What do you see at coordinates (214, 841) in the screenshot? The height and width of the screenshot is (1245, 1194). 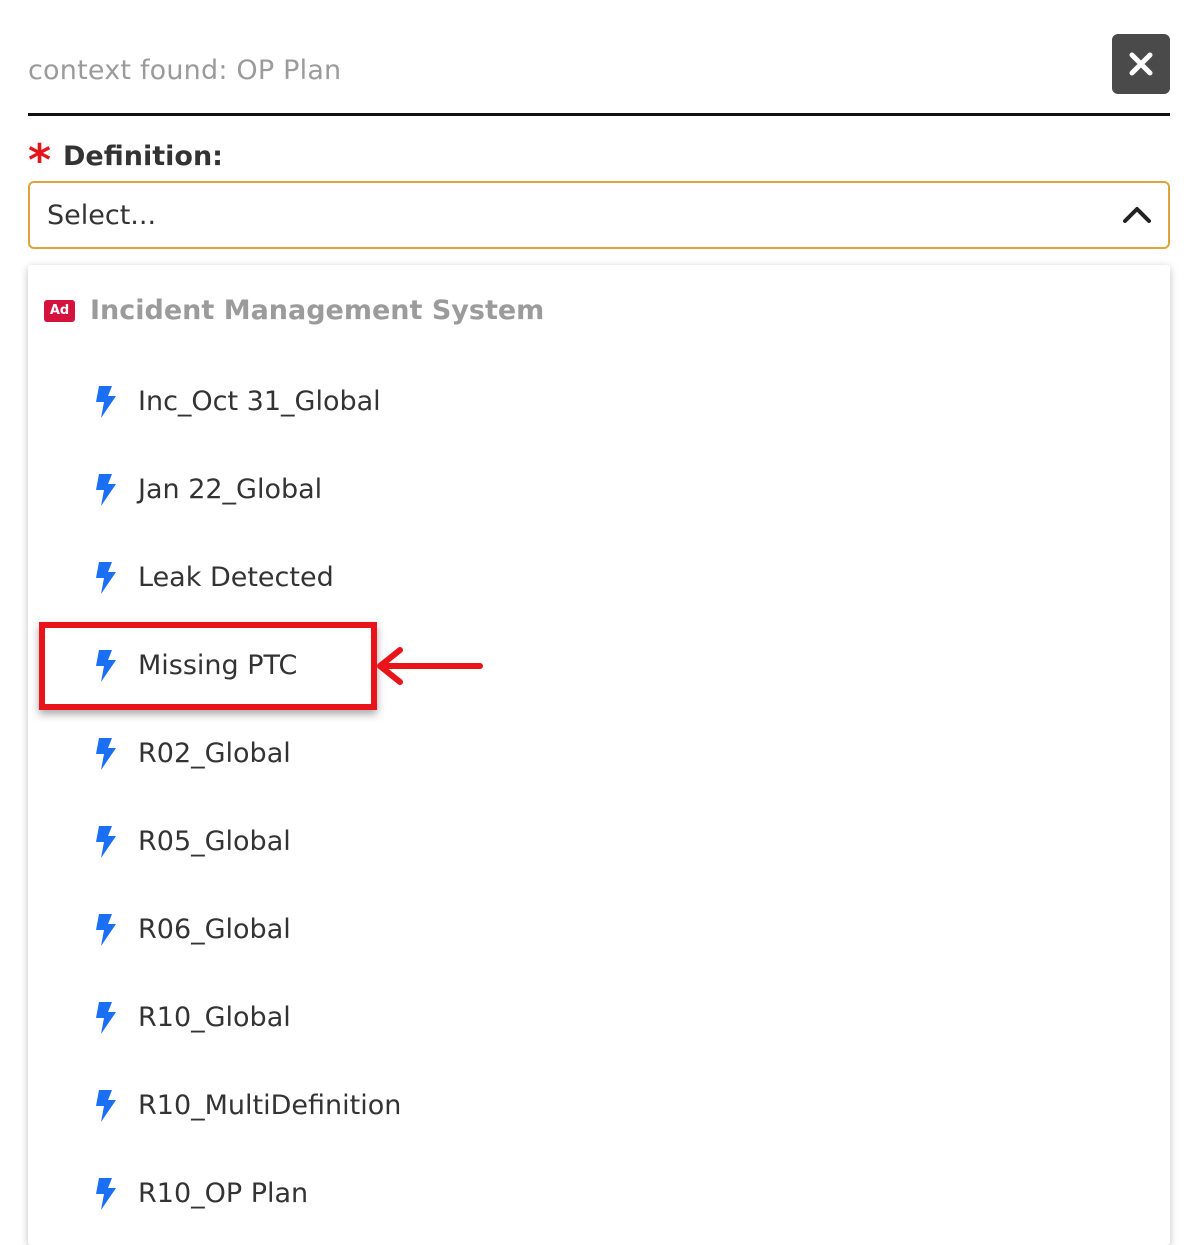 I see `option-label: R05_Global` at bounding box center [214, 841].